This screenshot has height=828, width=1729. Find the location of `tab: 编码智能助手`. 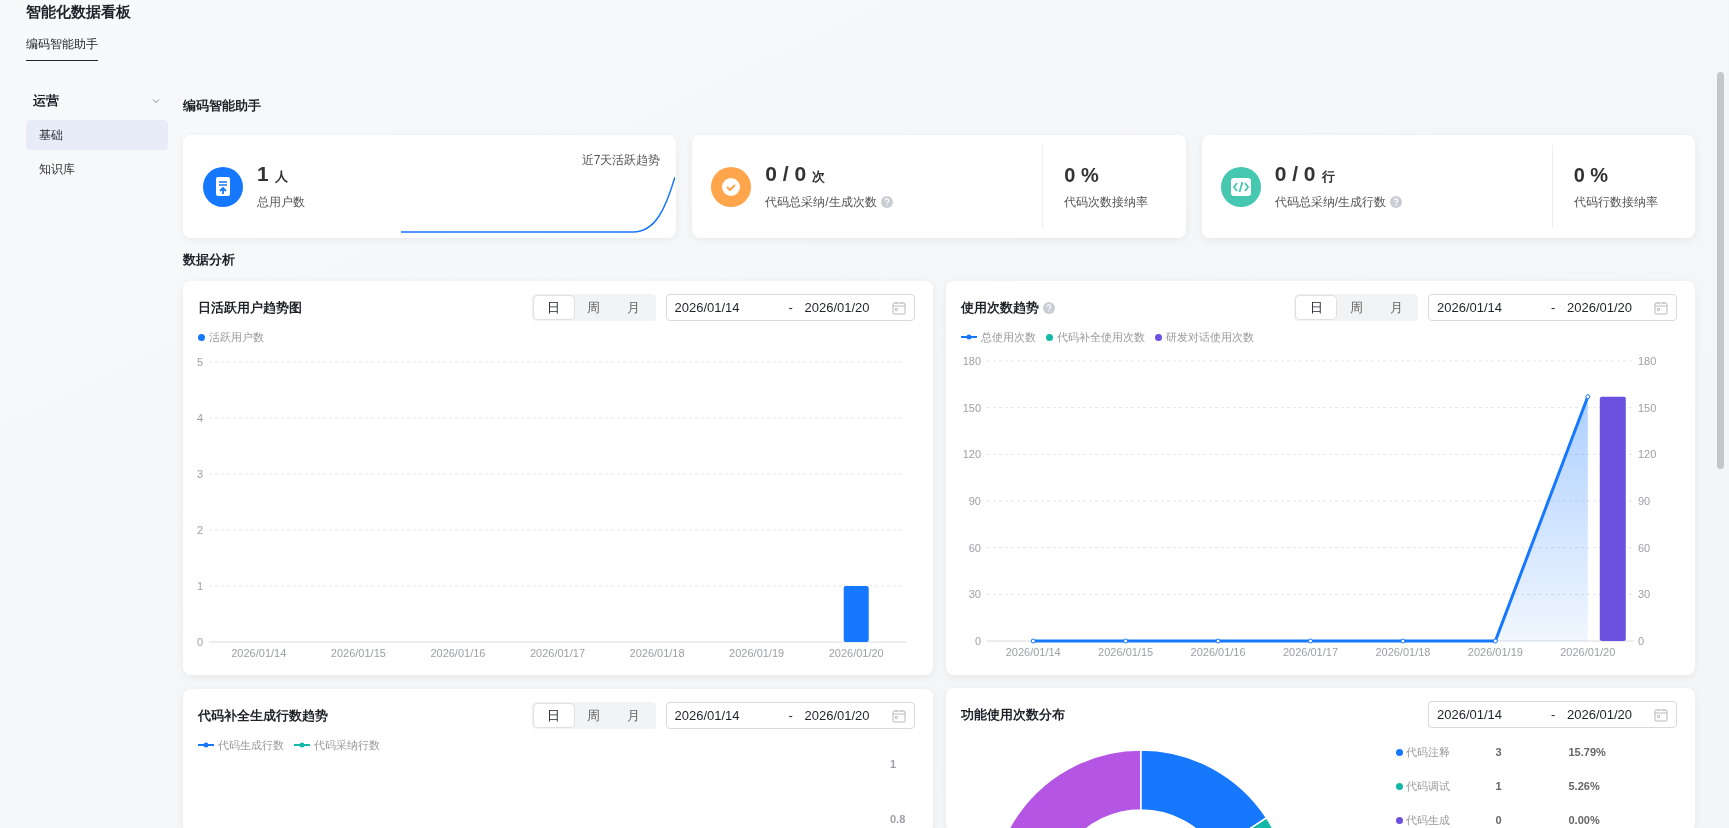

tab: 编码智能助手 is located at coordinates (62, 48).